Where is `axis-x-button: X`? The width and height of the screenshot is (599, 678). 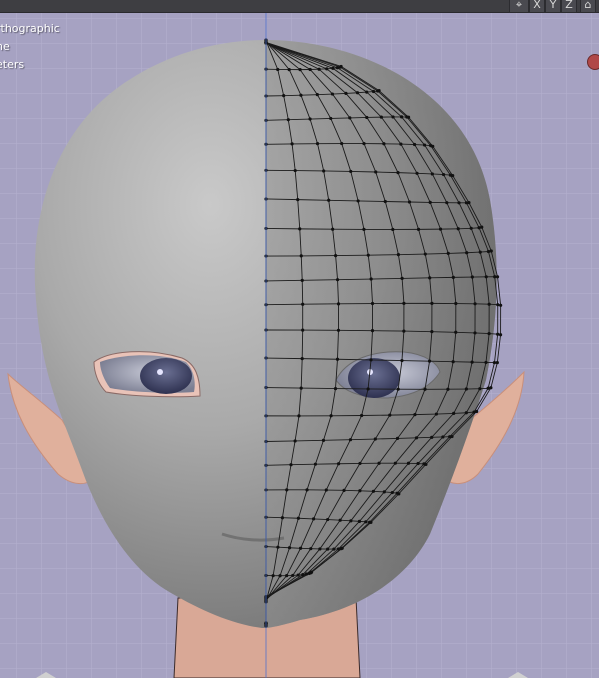 axis-x-button: X is located at coordinates (537, 6).